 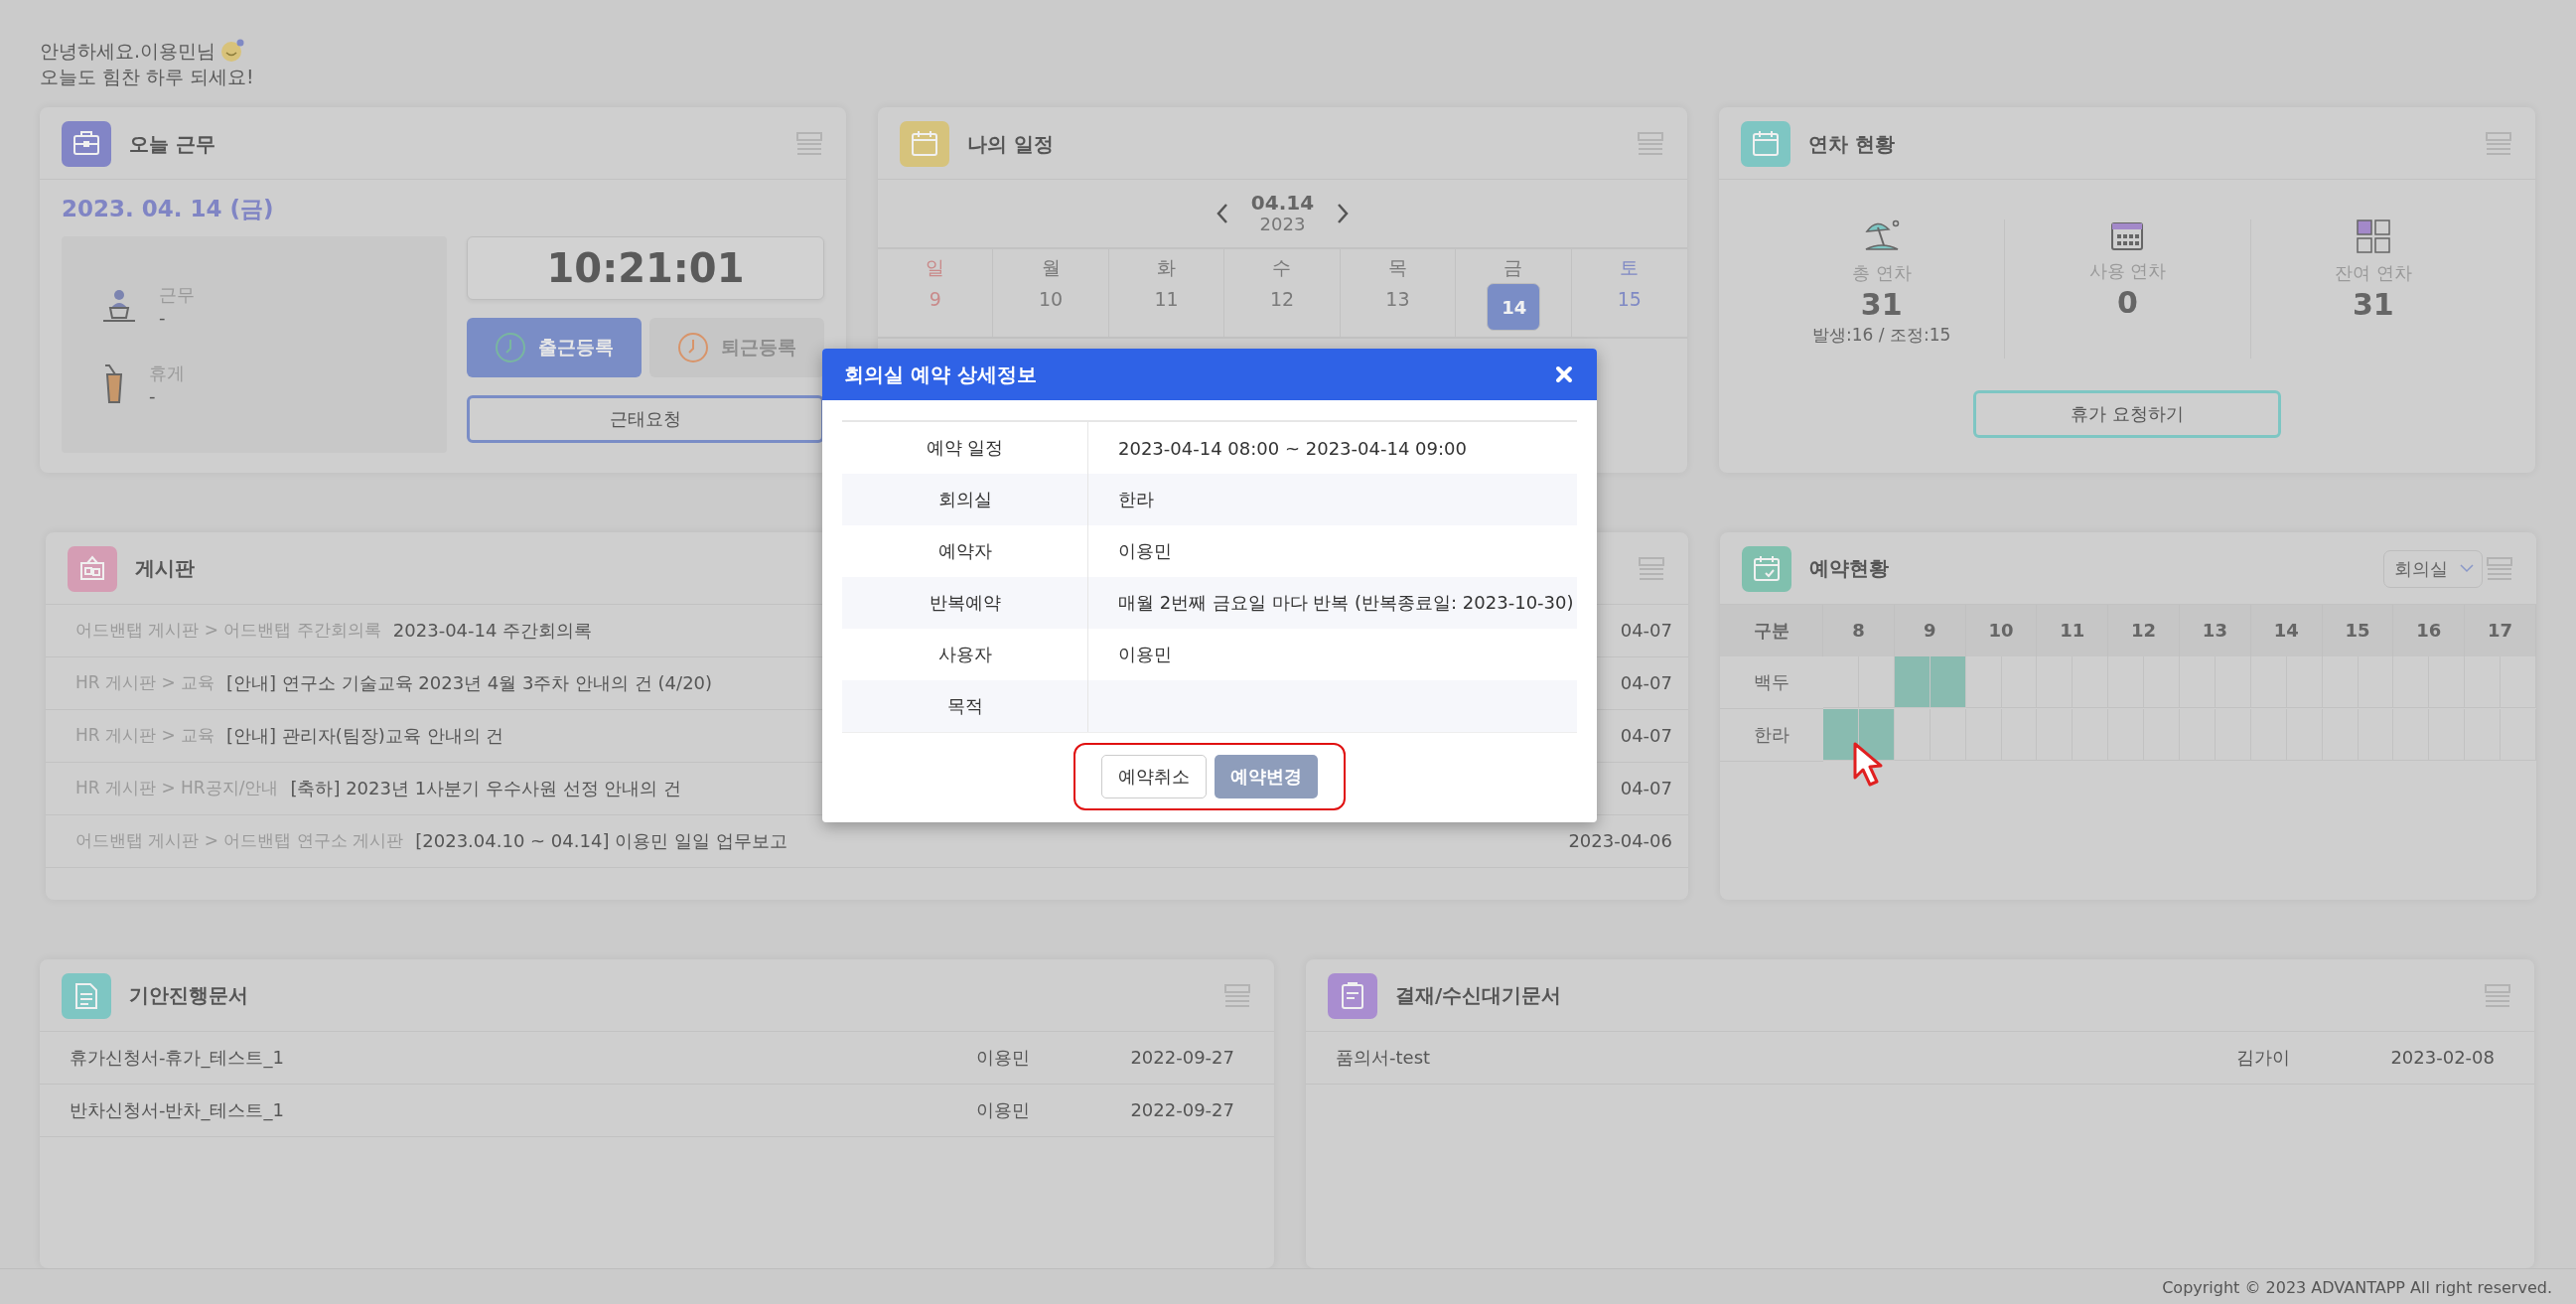 What do you see at coordinates (1343, 214) in the screenshot?
I see `next-icon` at bounding box center [1343, 214].